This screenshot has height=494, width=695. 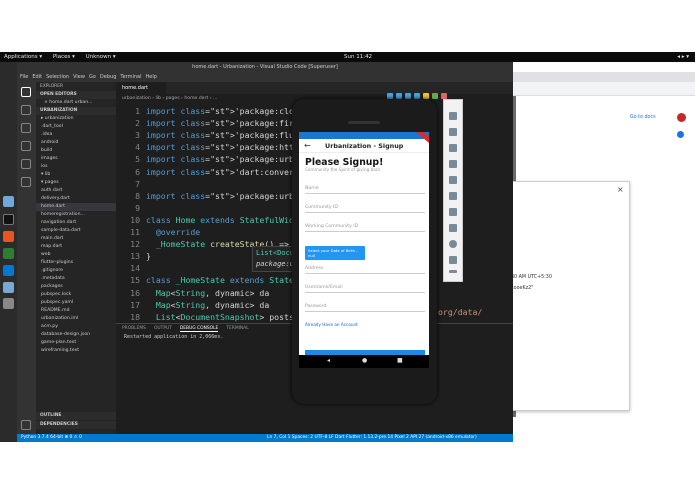 I want to click on close-icon: ×, so click(x=620, y=189).